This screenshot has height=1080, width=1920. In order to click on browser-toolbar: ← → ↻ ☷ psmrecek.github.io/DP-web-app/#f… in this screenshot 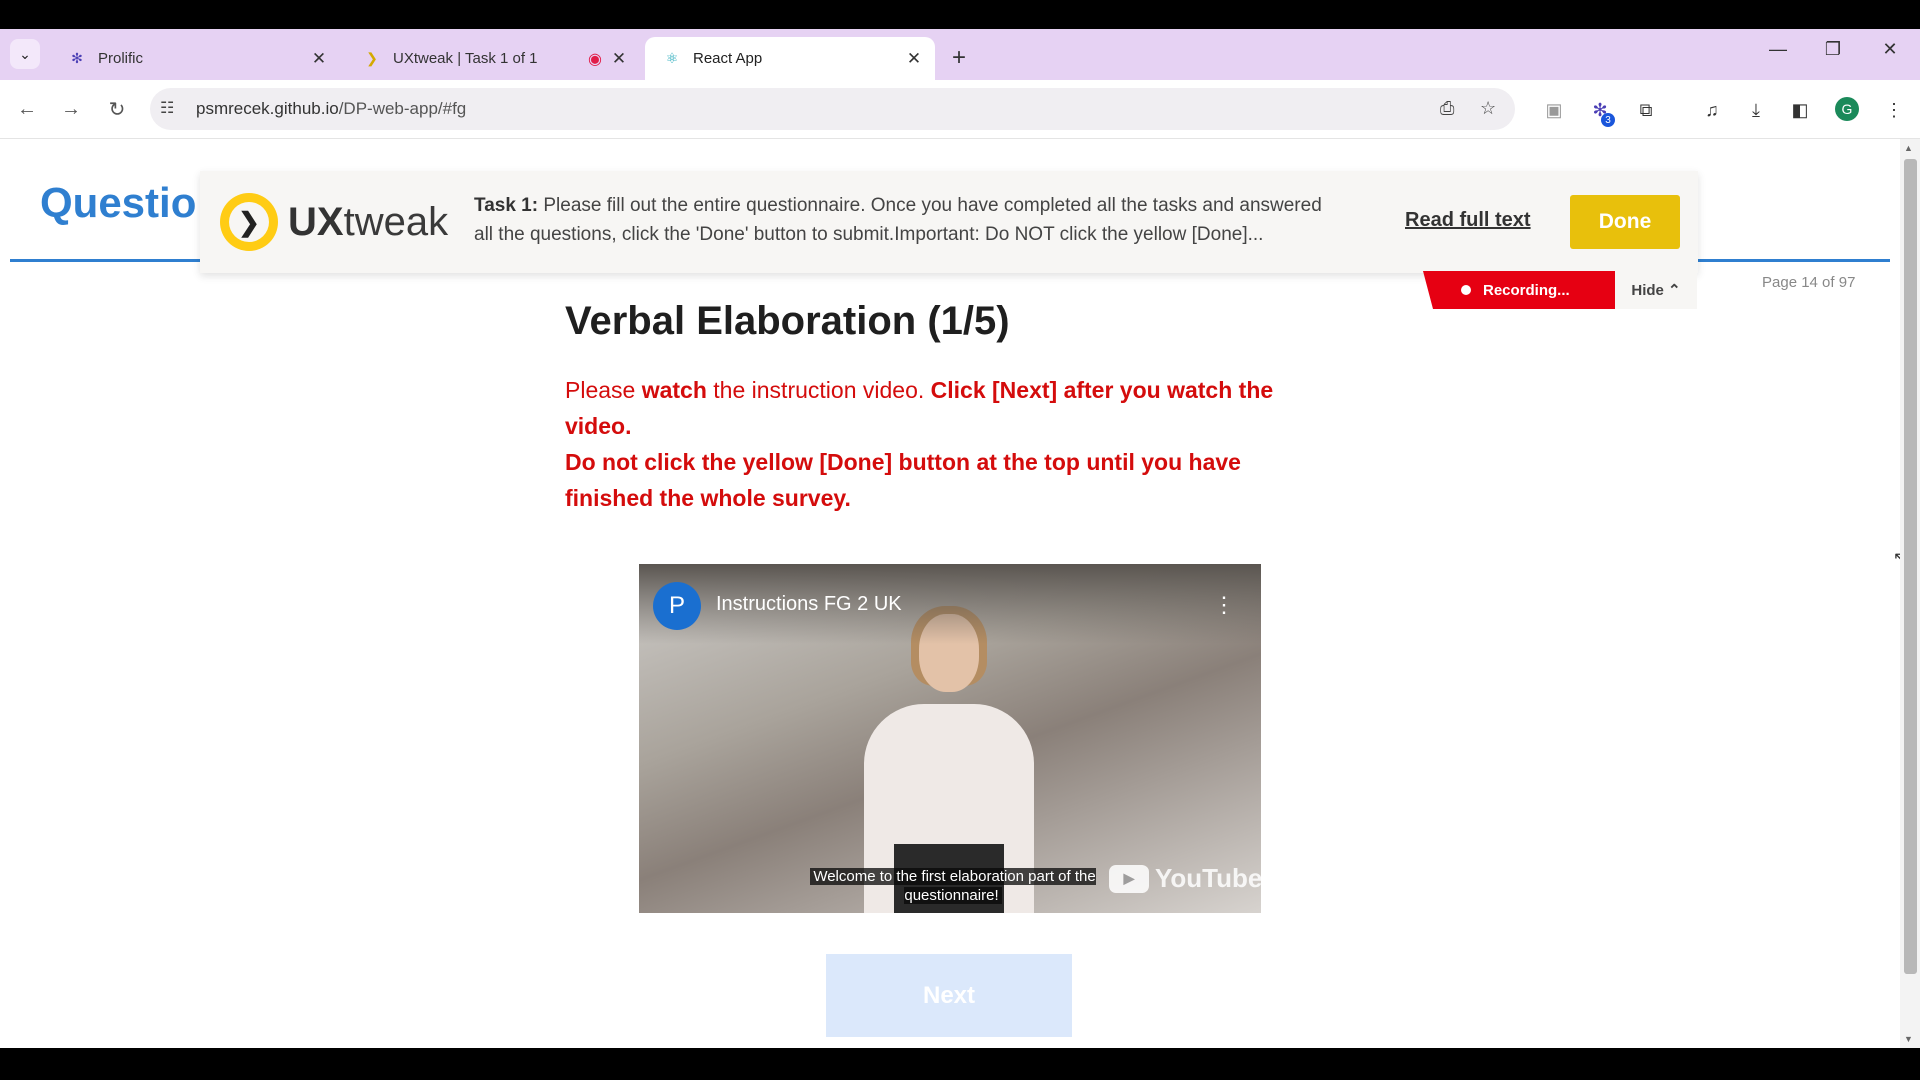, I will do `click(960, 109)`.